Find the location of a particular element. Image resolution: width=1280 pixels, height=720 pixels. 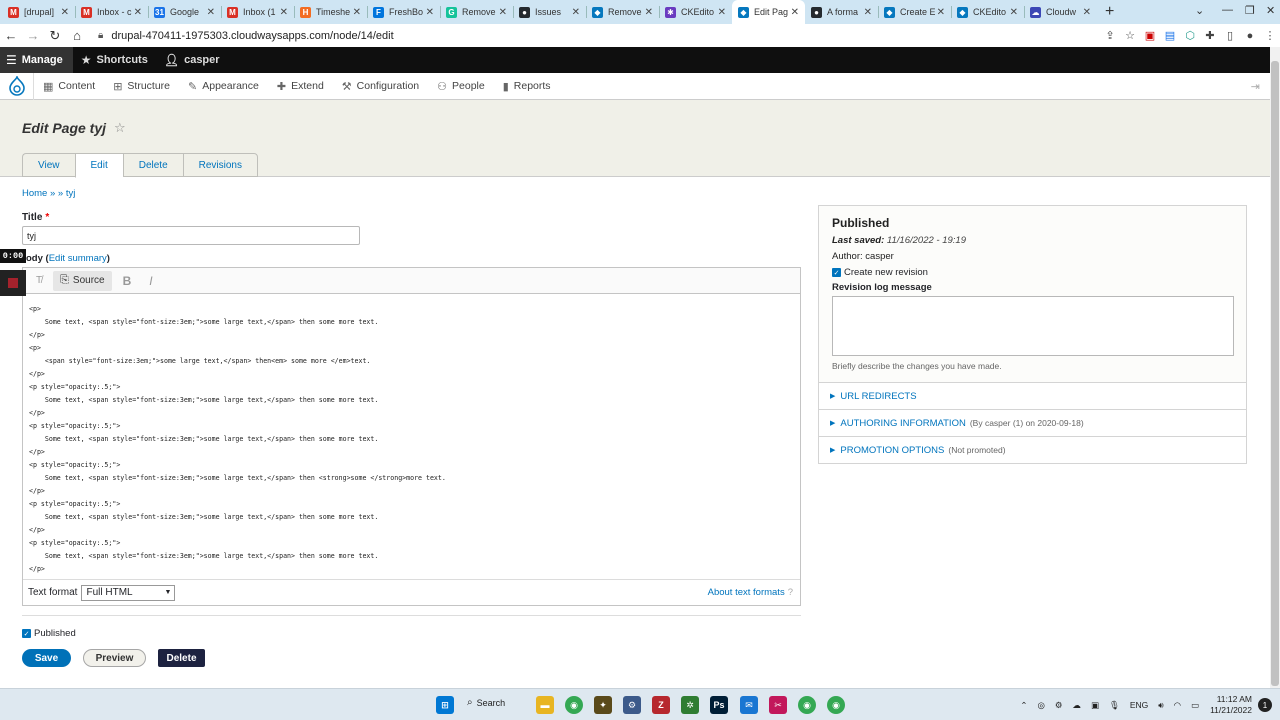

minimize-icon: — is located at coordinates (1227, 10).